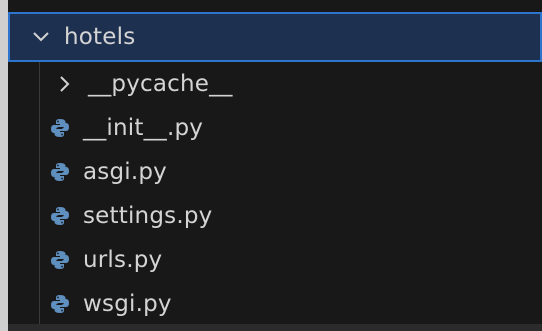 The image size is (542, 331). What do you see at coordinates (275, 260) in the screenshot?
I see `file-row-urls: urls.py` at bounding box center [275, 260].